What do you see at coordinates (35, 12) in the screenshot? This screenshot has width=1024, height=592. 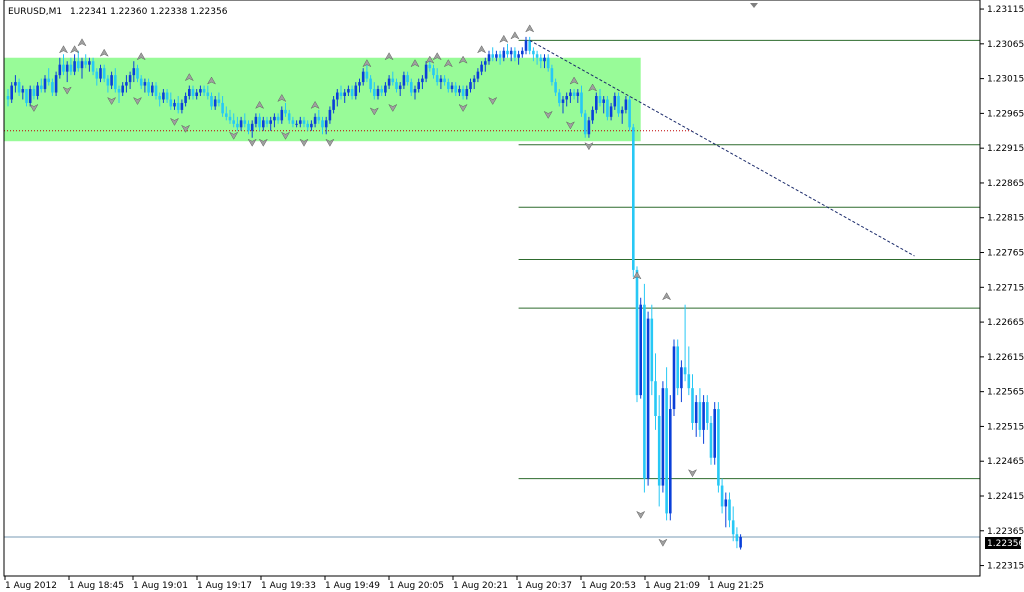 I see `symbol-label: EURUSD,M1` at bounding box center [35, 12].